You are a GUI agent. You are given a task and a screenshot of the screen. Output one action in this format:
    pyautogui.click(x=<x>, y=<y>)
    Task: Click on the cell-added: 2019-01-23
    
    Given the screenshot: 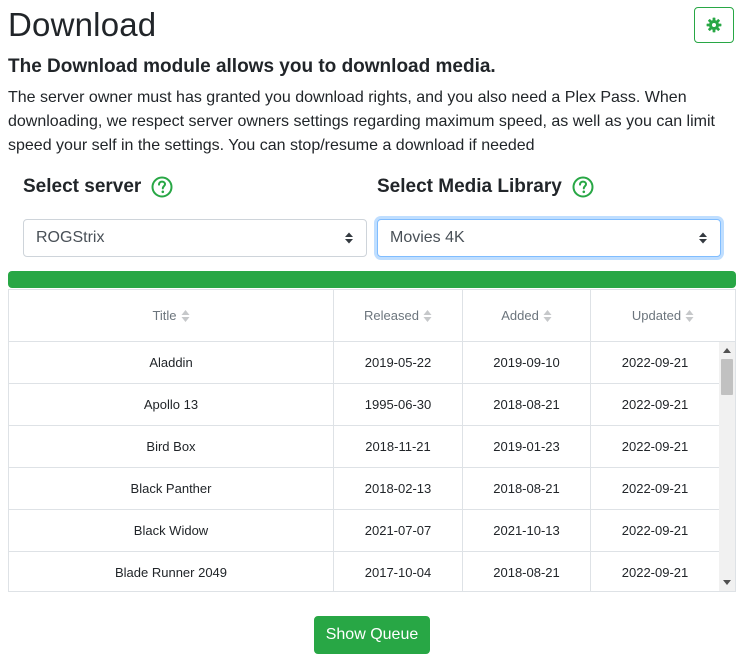 What is the action you would take?
    pyautogui.click(x=527, y=446)
    